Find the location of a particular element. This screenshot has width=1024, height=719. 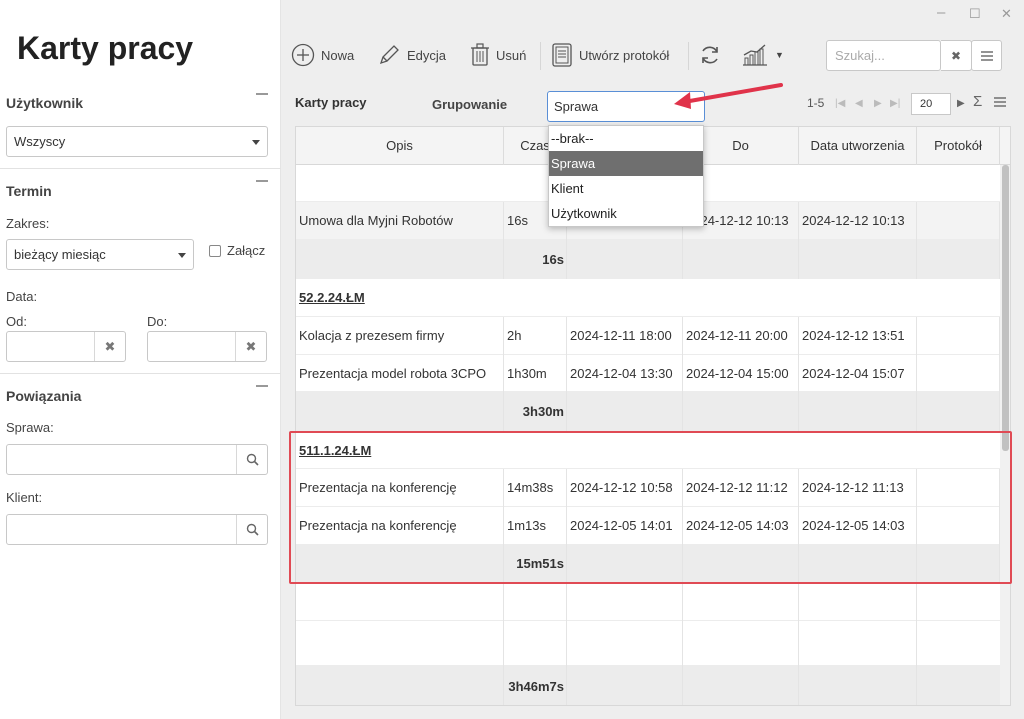

column-header-opis: Opis is located at coordinates (400, 146).